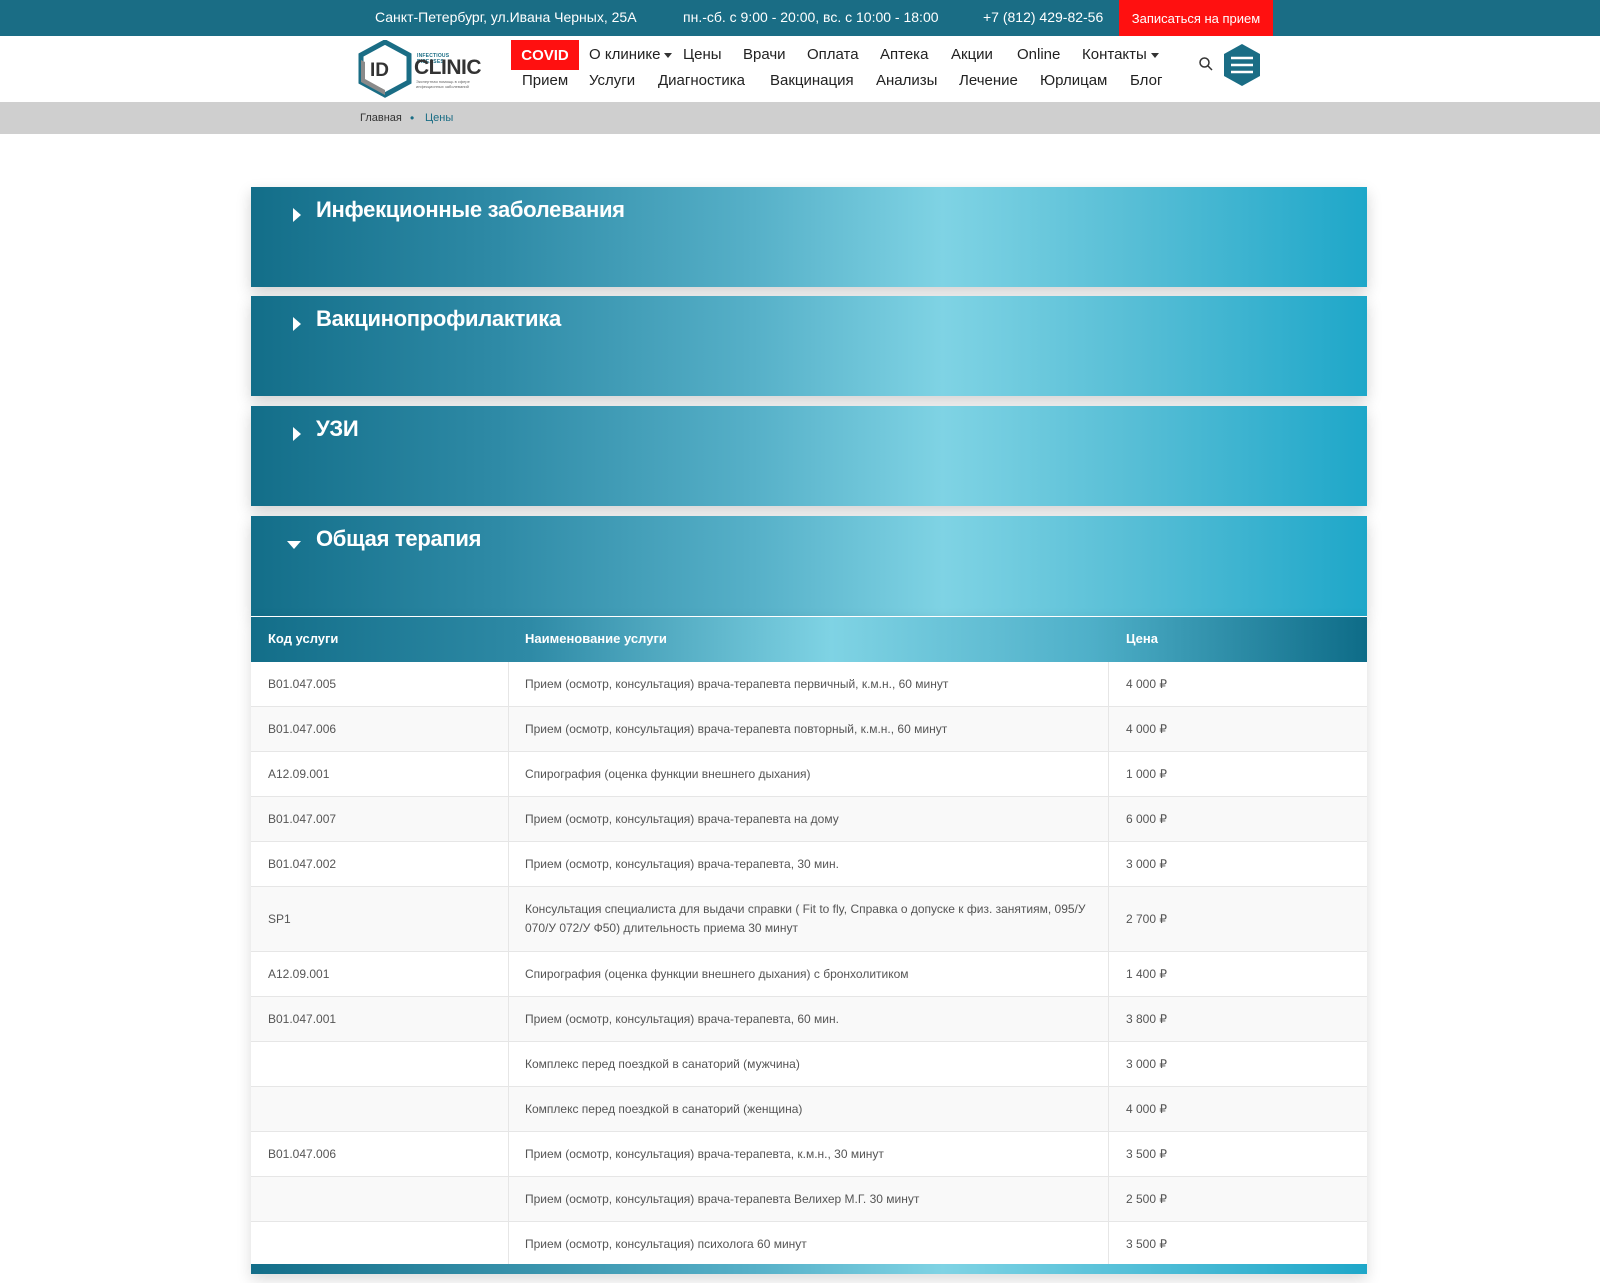 The height and width of the screenshot is (1283, 1600). Describe the element at coordinates (1073, 80) in the screenshot. I see `nav-item-legal-entities: Юрлицам` at that location.